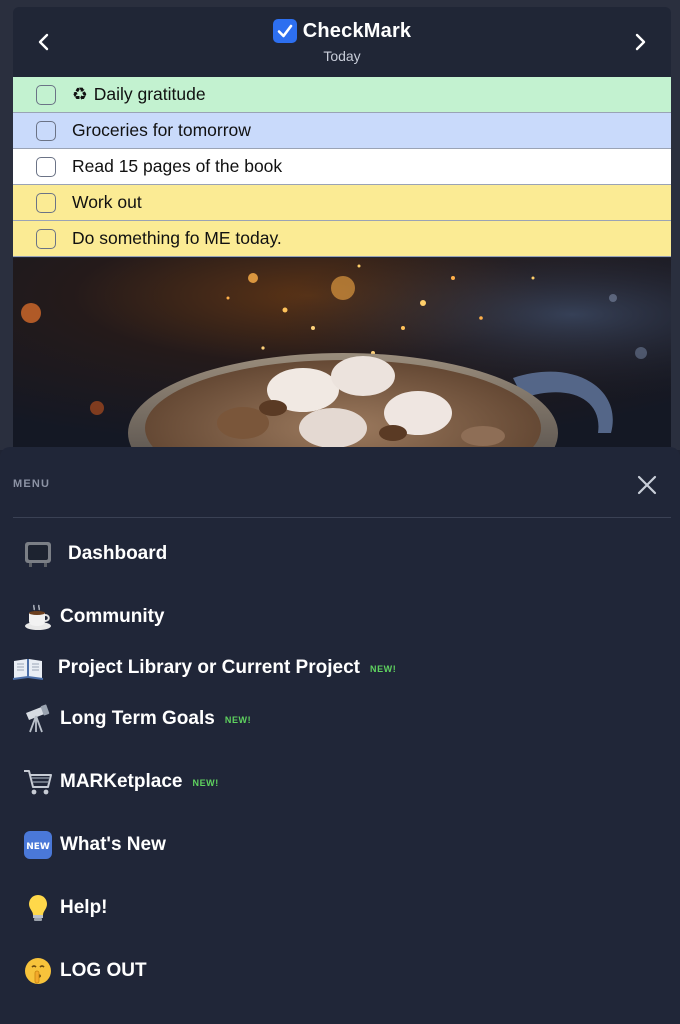 This screenshot has height=1024, width=680. What do you see at coordinates (342, 56) in the screenshot?
I see `app-subtitle: Today` at bounding box center [342, 56].